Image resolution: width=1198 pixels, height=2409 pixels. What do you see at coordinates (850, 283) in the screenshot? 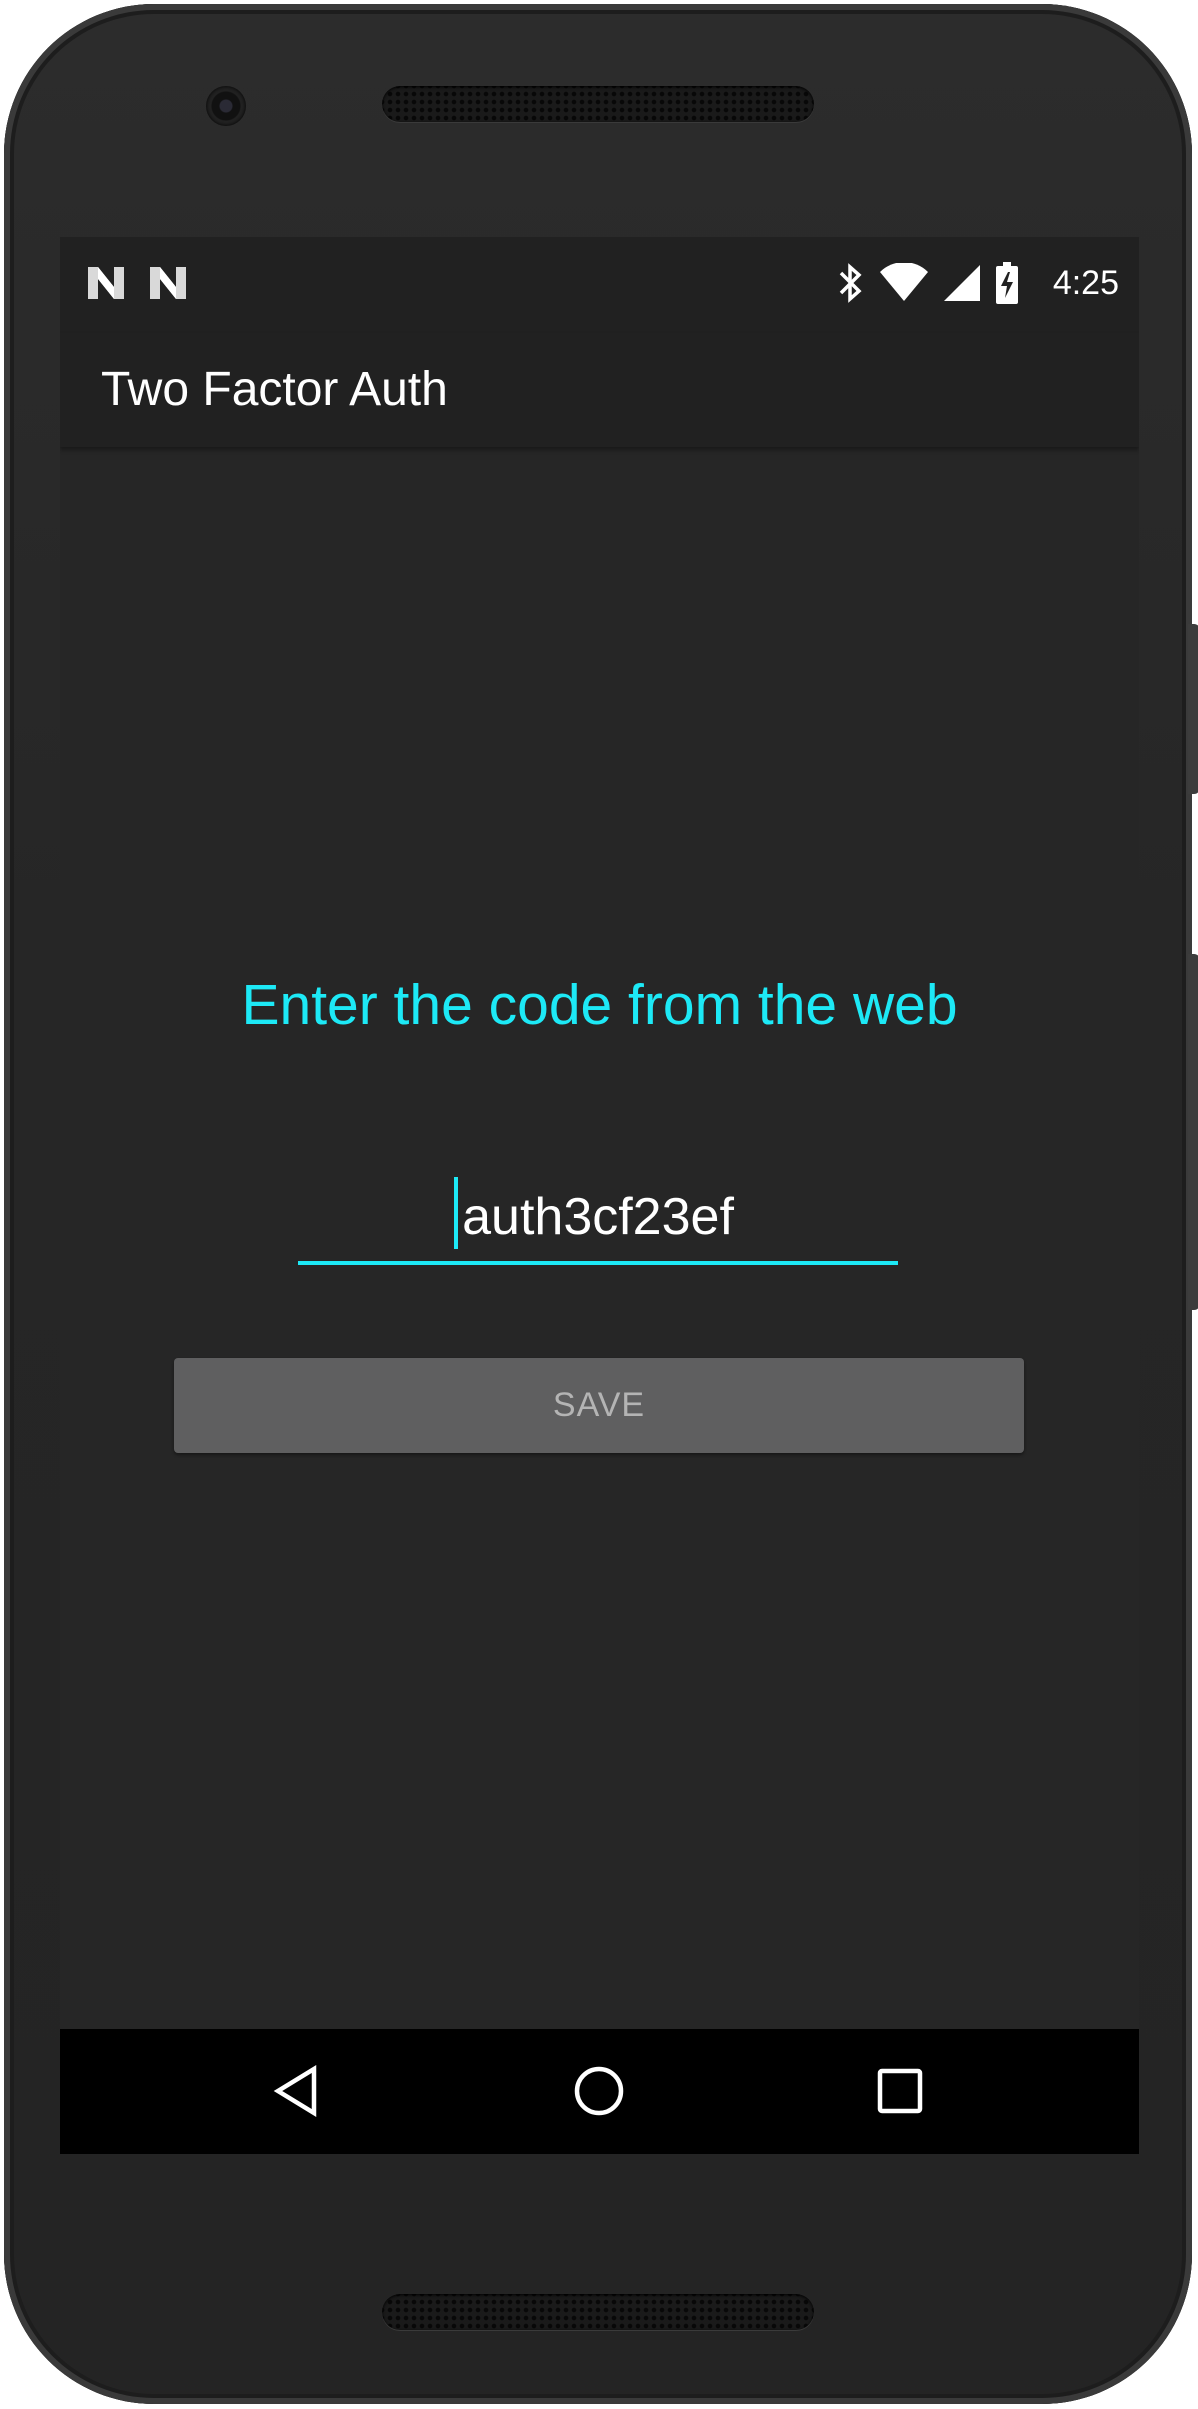
I see `bluetooth-icon` at bounding box center [850, 283].